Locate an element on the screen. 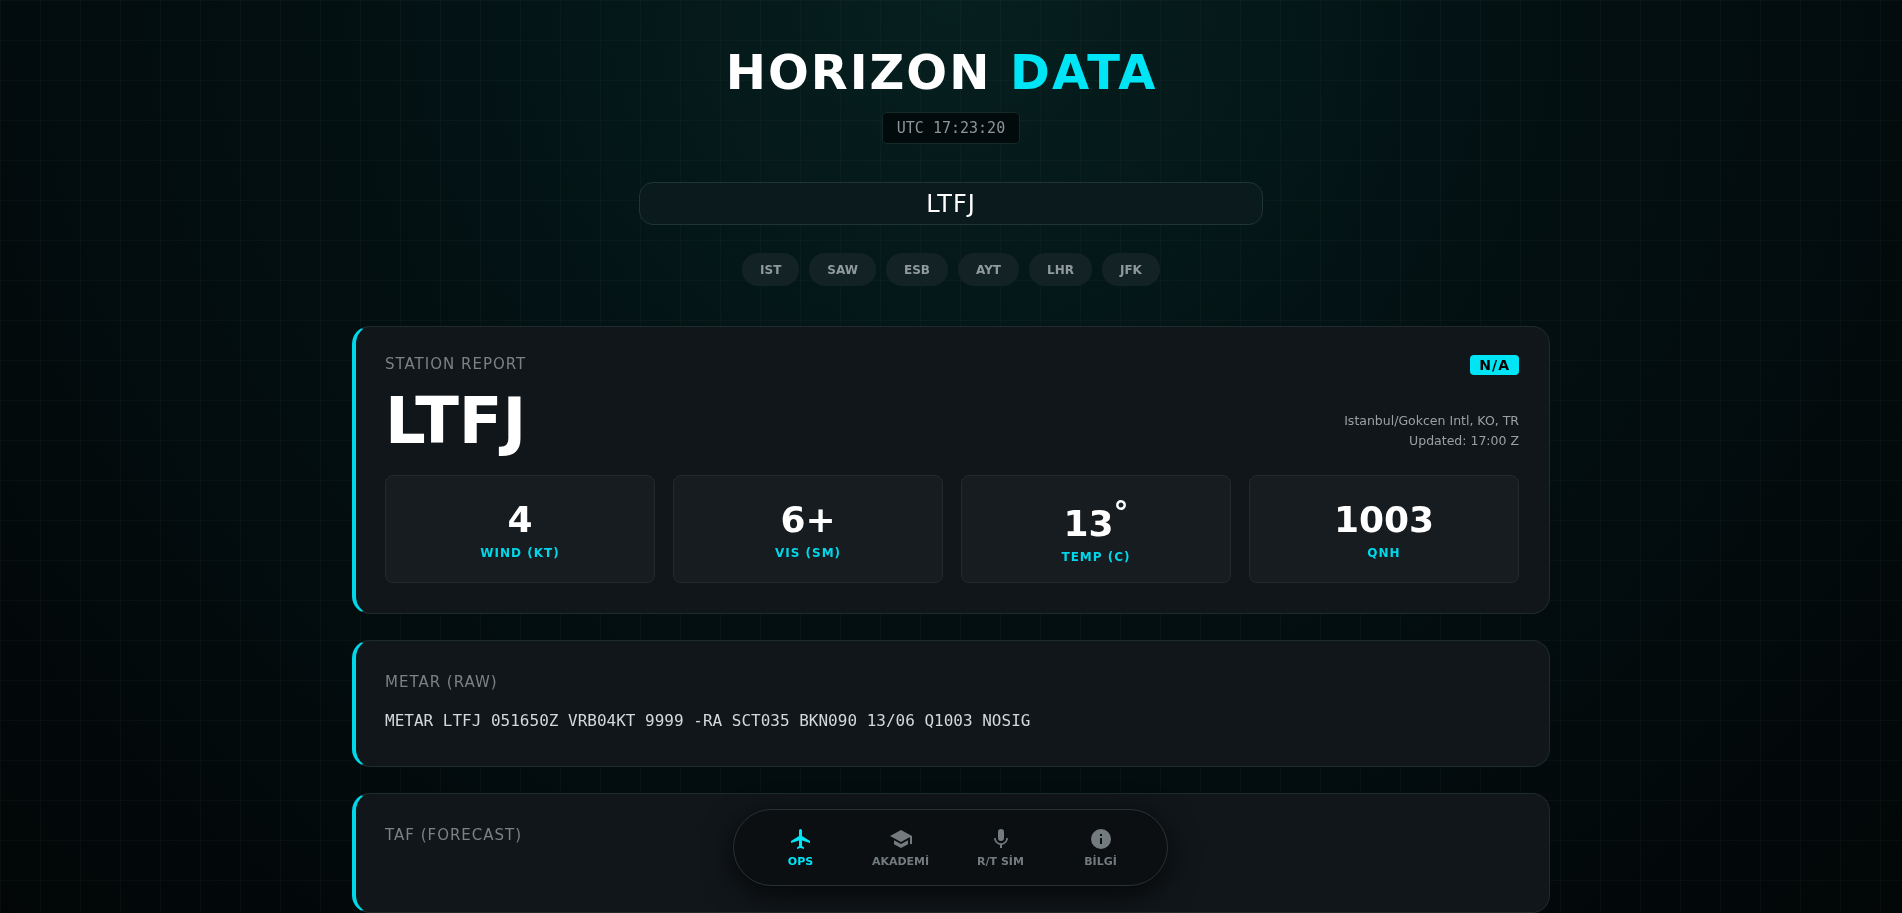 The width and height of the screenshot is (1902, 913). station-search-field: LTFJ is located at coordinates (951, 203).